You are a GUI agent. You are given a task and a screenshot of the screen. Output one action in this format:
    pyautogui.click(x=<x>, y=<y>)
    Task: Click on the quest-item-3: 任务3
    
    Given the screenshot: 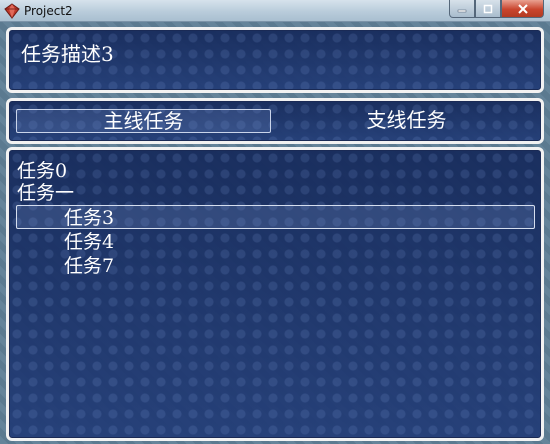 What is the action you would take?
    pyautogui.click(x=89, y=218)
    